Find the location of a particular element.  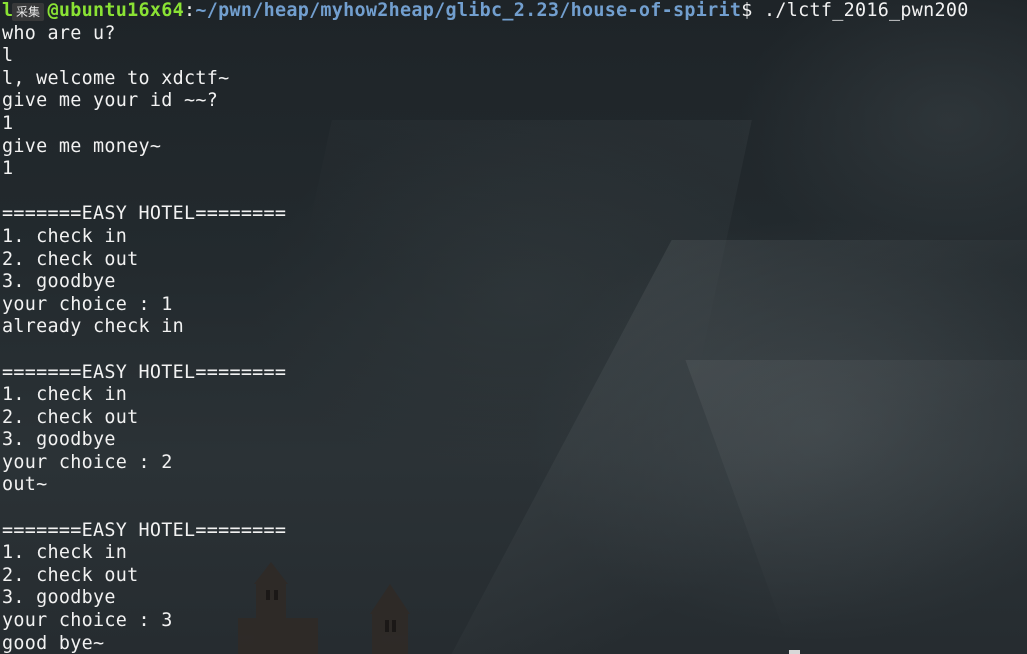

output-line: your choice : 1 is located at coordinates (87, 304).